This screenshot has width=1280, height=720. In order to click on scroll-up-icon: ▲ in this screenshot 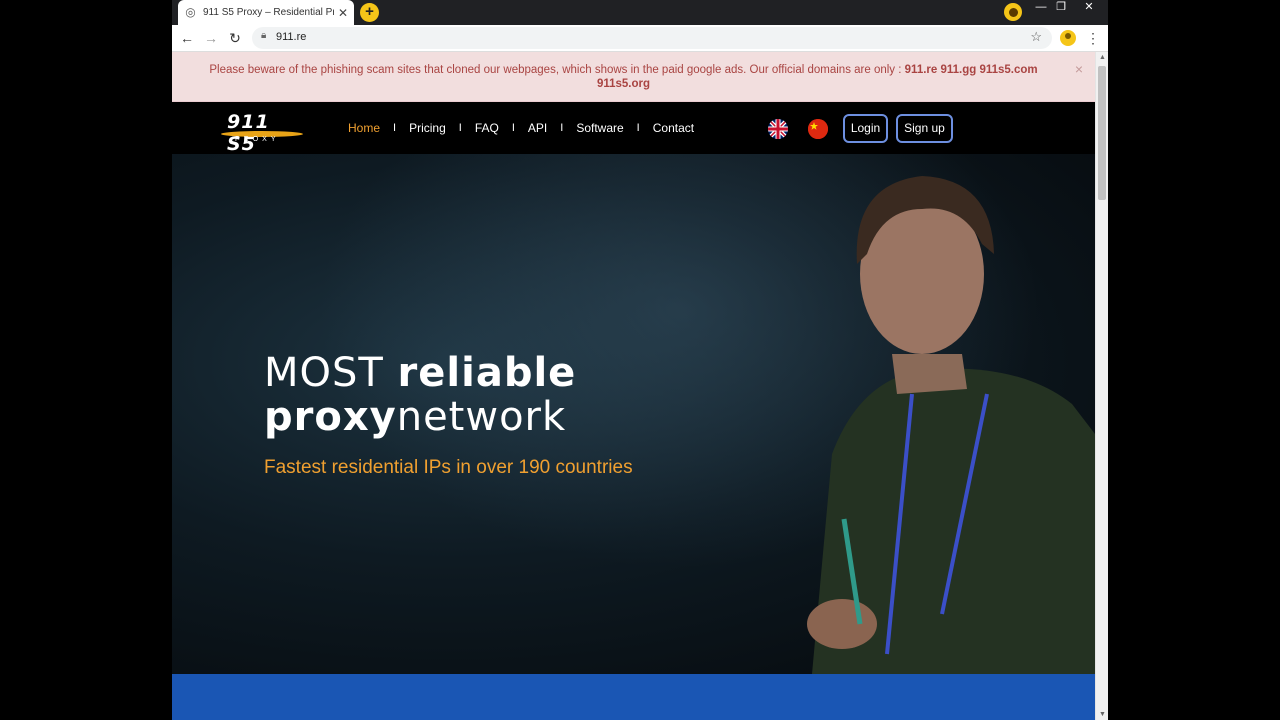, I will do `click(1102, 57)`.